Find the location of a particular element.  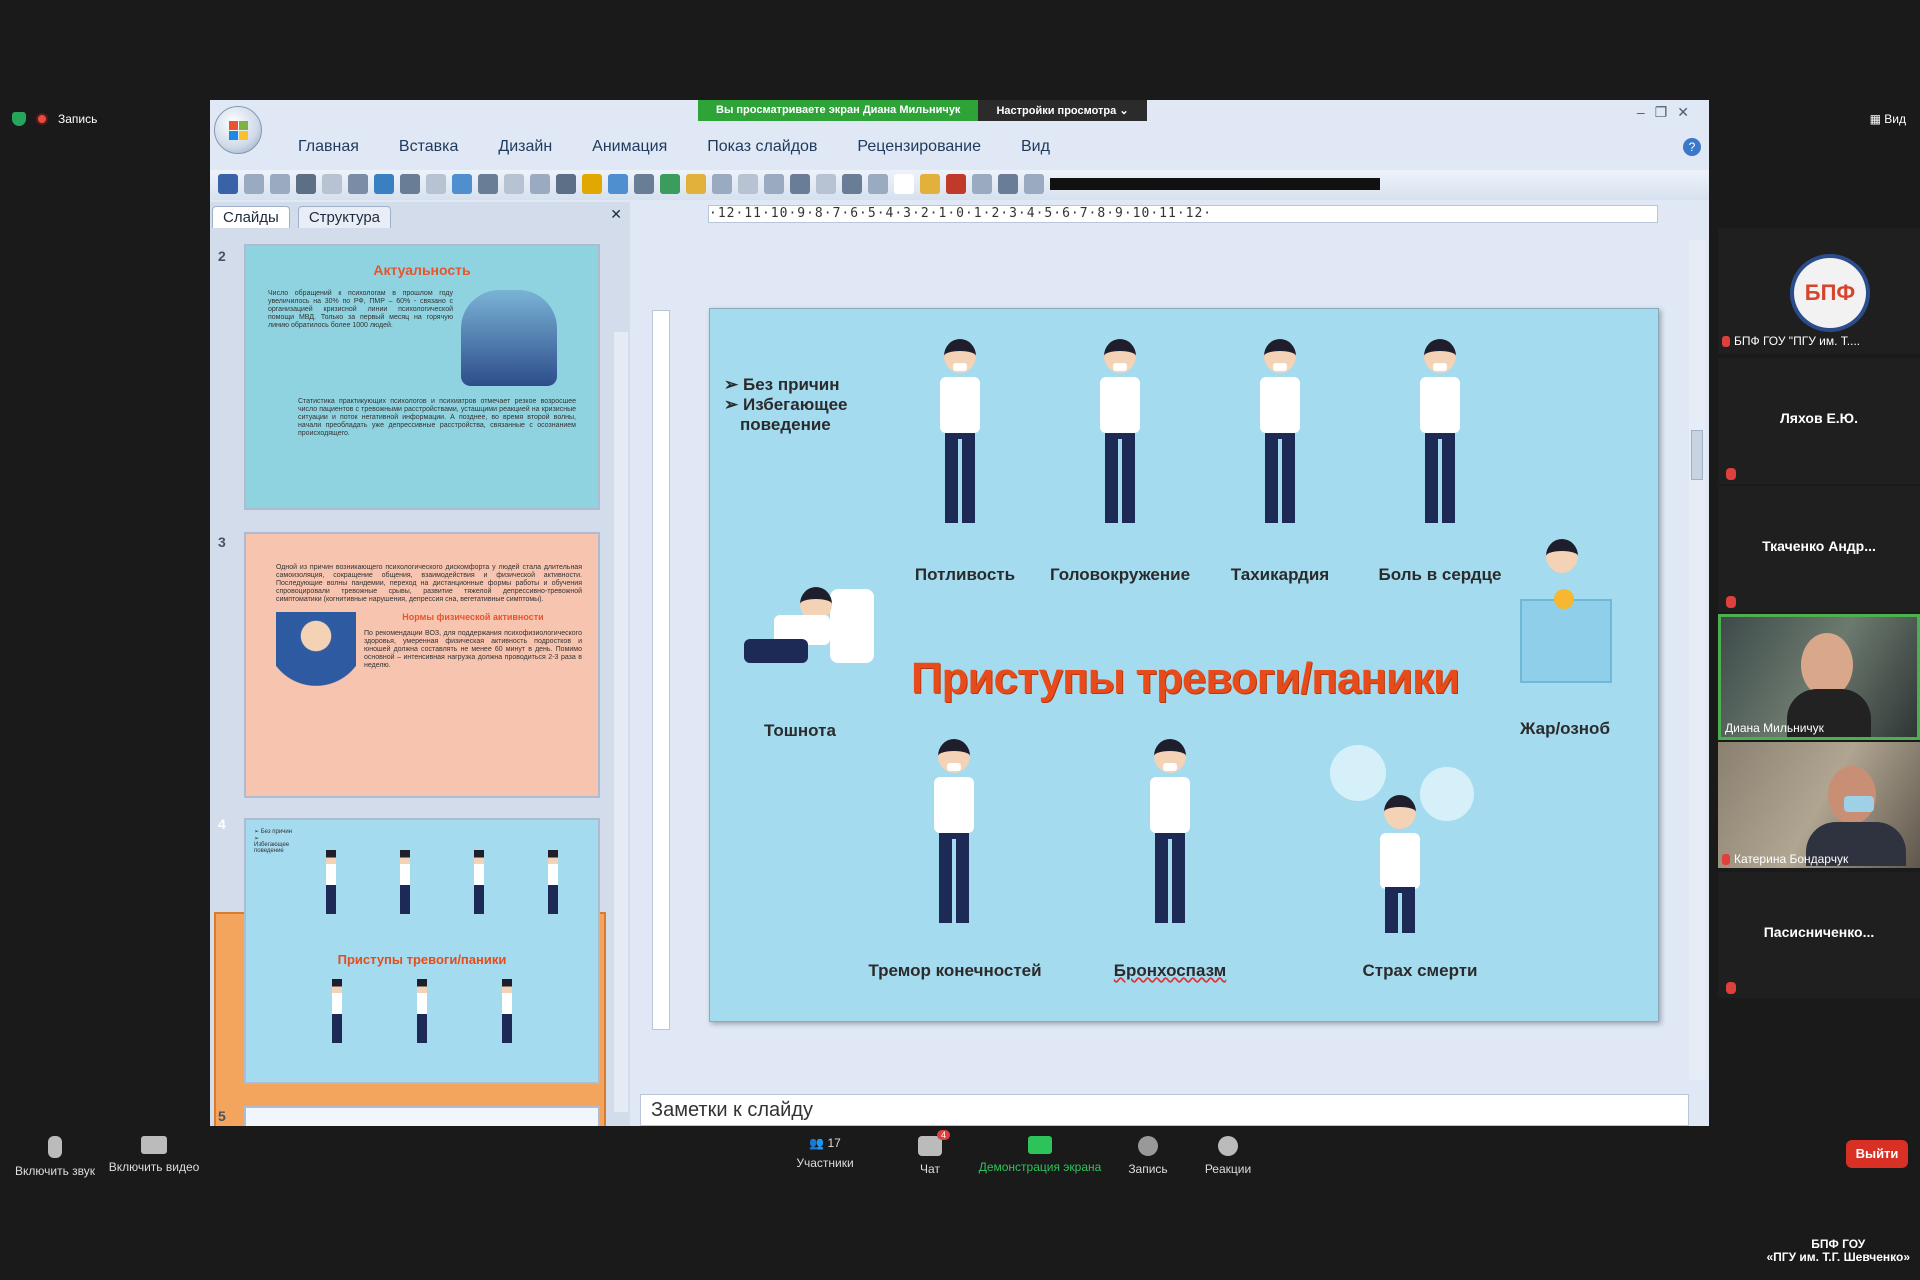

help-icon: ? is located at coordinates (1692, 147).